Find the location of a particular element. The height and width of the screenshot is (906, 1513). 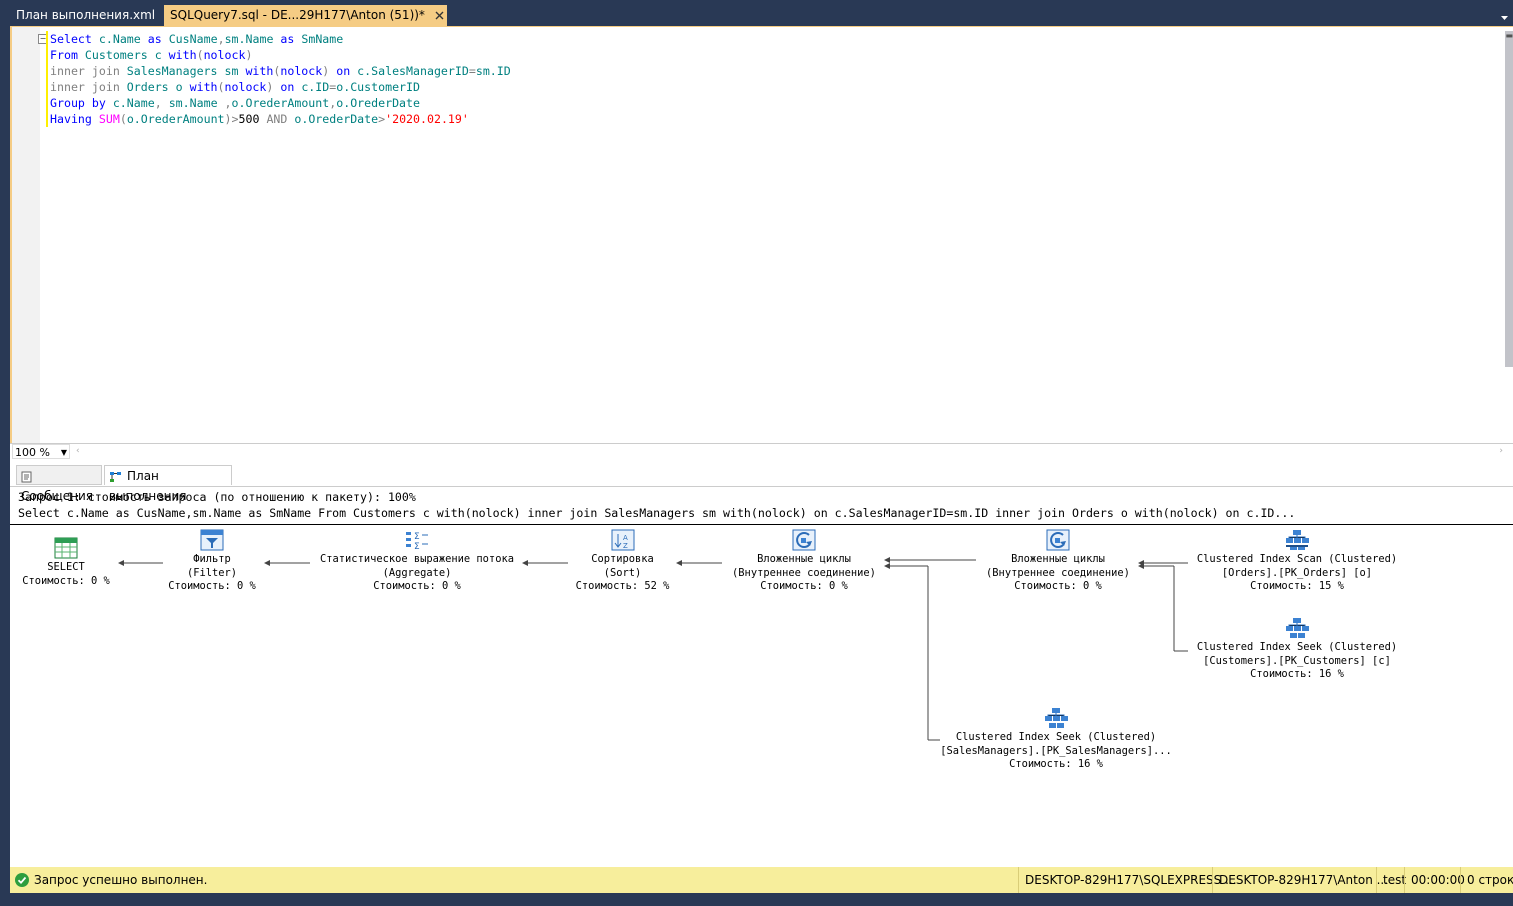

zoom-bar: 100 % ▼ ‹ › is located at coordinates (761, 451).